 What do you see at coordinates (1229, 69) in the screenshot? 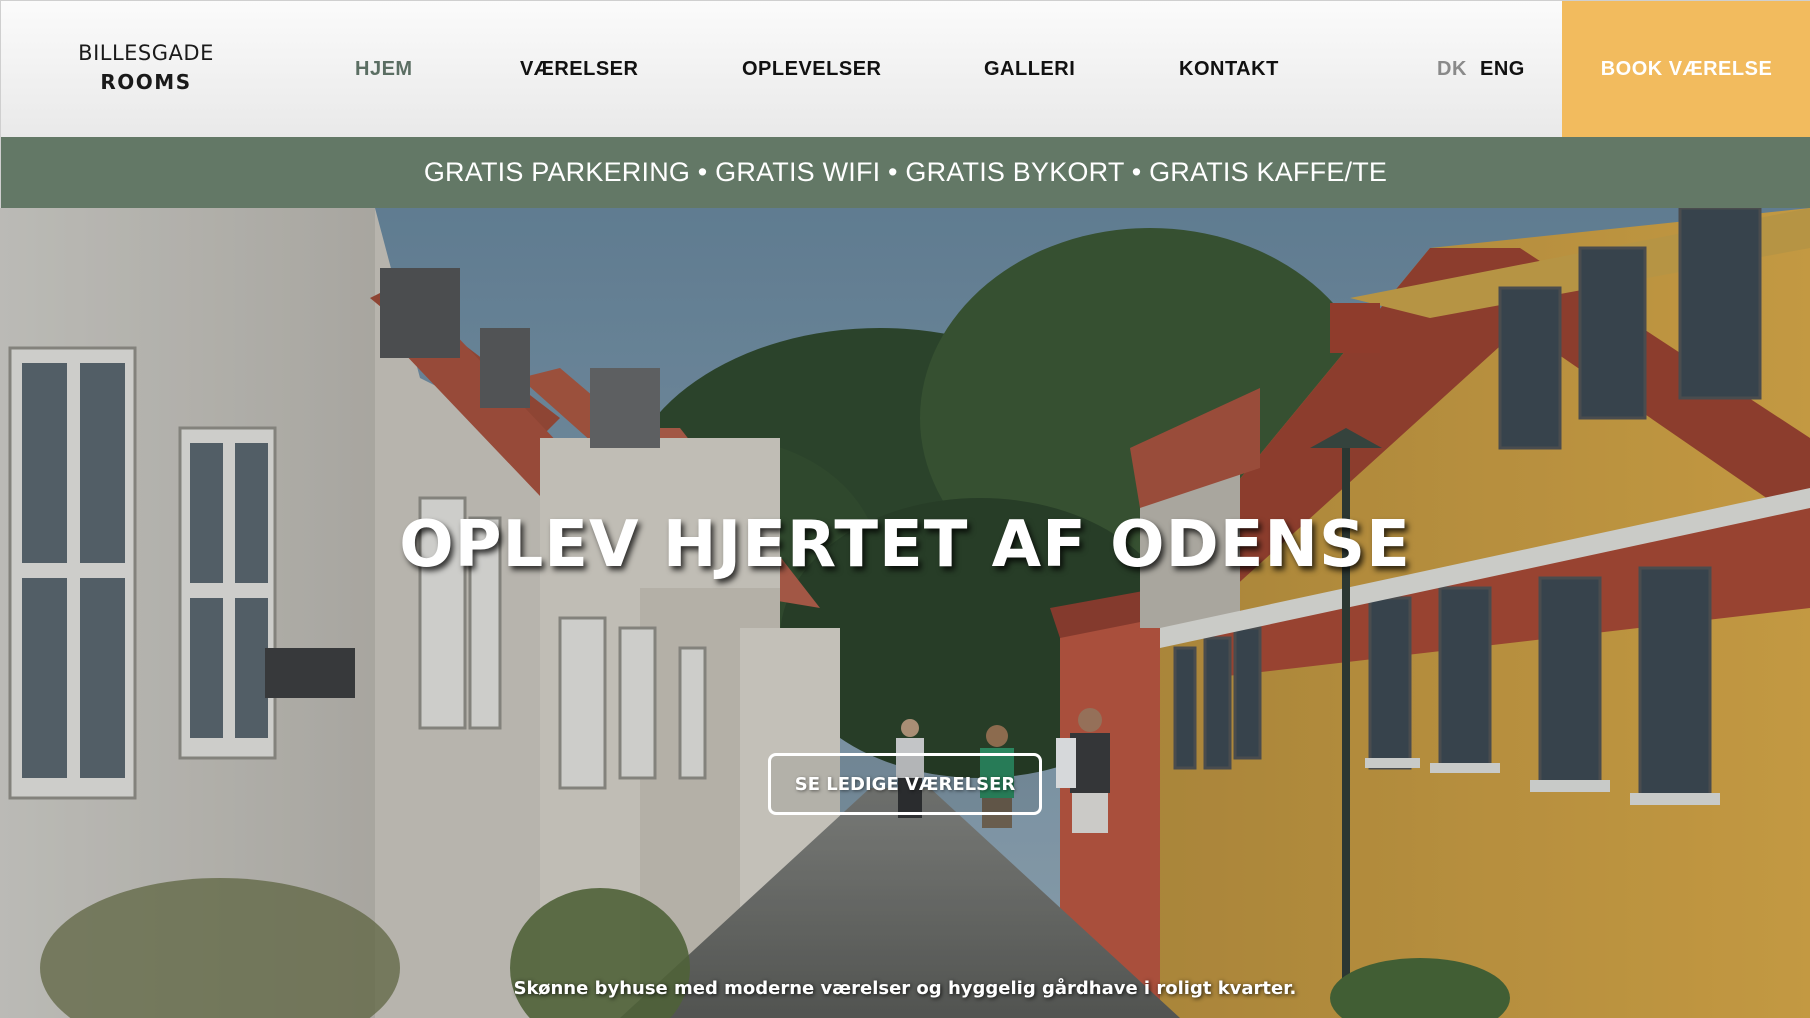
I see `nav-item-kontakt: KONTAKT` at bounding box center [1229, 69].